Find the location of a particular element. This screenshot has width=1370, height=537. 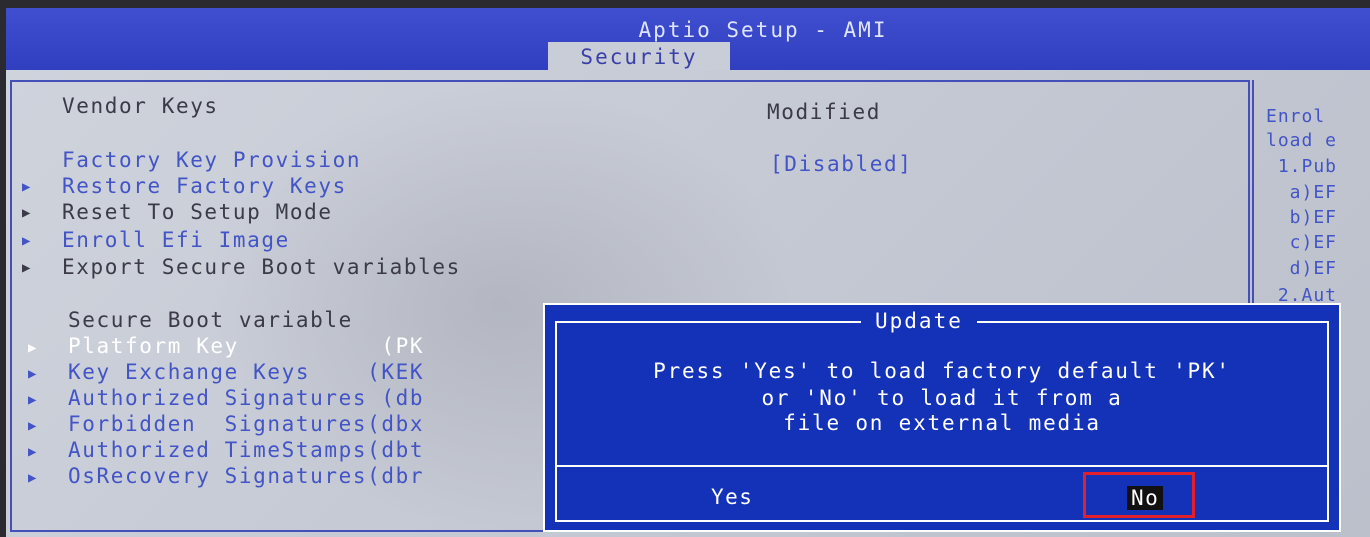

vendor-keys-value: Modified is located at coordinates (824, 112).